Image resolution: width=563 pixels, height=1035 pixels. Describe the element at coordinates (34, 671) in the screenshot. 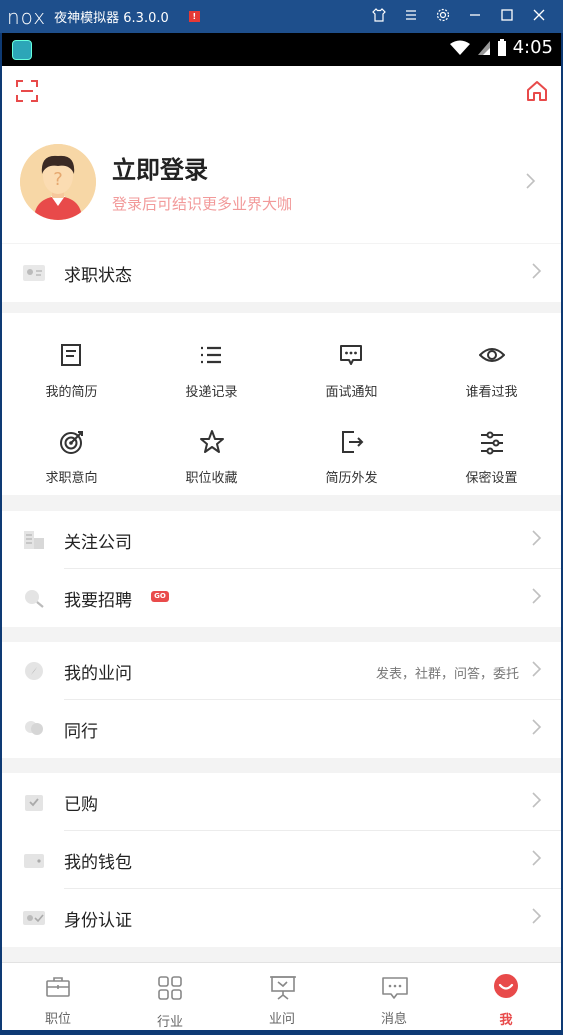

I see `compass-icon` at that location.